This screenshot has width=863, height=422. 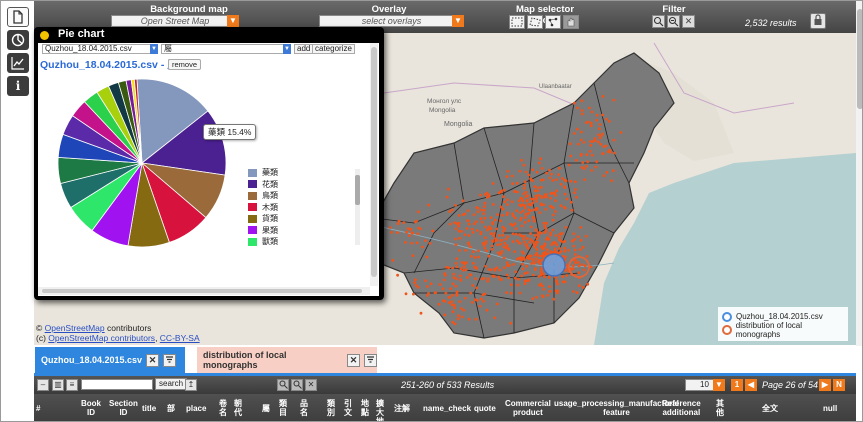 What do you see at coordinates (751, 385) in the screenshot?
I see `prev-page-icon: ◀` at bounding box center [751, 385].